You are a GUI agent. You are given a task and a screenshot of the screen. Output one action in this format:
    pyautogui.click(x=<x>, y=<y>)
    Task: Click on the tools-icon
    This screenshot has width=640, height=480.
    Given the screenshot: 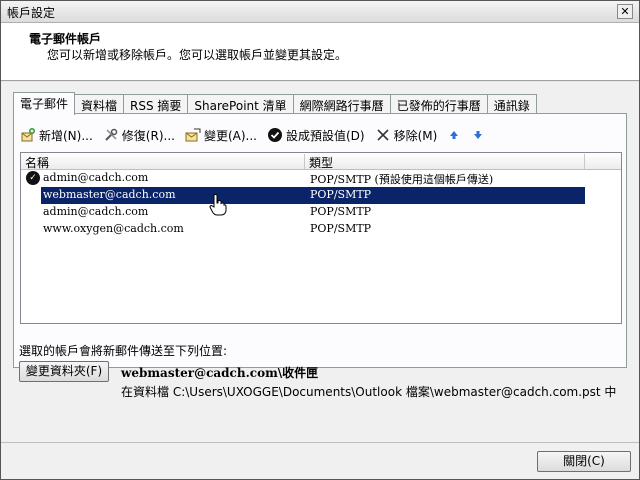 What is the action you would take?
    pyautogui.click(x=111, y=135)
    